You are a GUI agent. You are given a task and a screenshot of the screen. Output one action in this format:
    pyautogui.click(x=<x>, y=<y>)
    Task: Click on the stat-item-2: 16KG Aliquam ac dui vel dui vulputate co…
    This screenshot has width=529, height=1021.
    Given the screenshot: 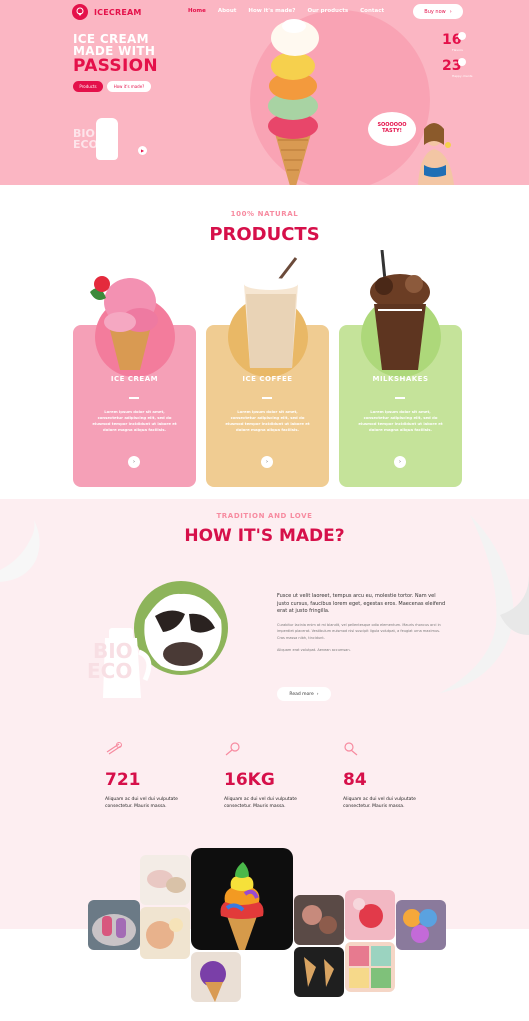 What is the action you would take?
    pyautogui.click(x=274, y=775)
    